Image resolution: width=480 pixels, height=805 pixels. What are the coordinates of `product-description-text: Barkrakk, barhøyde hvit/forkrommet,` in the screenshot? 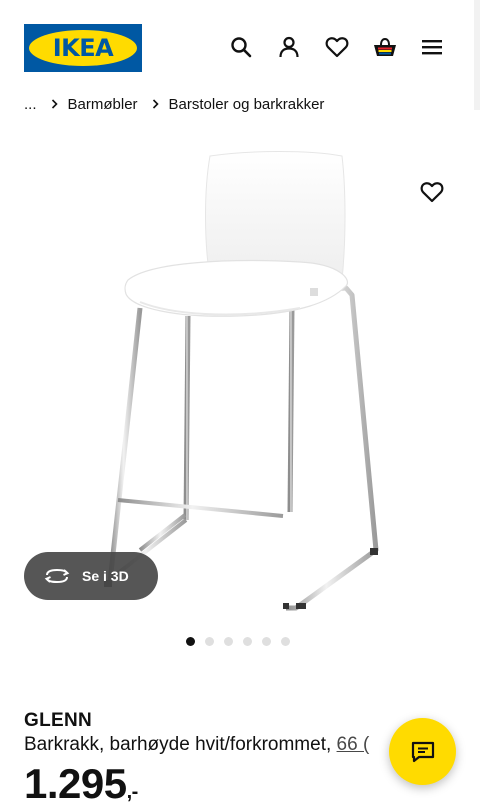 It's located at (180, 744).